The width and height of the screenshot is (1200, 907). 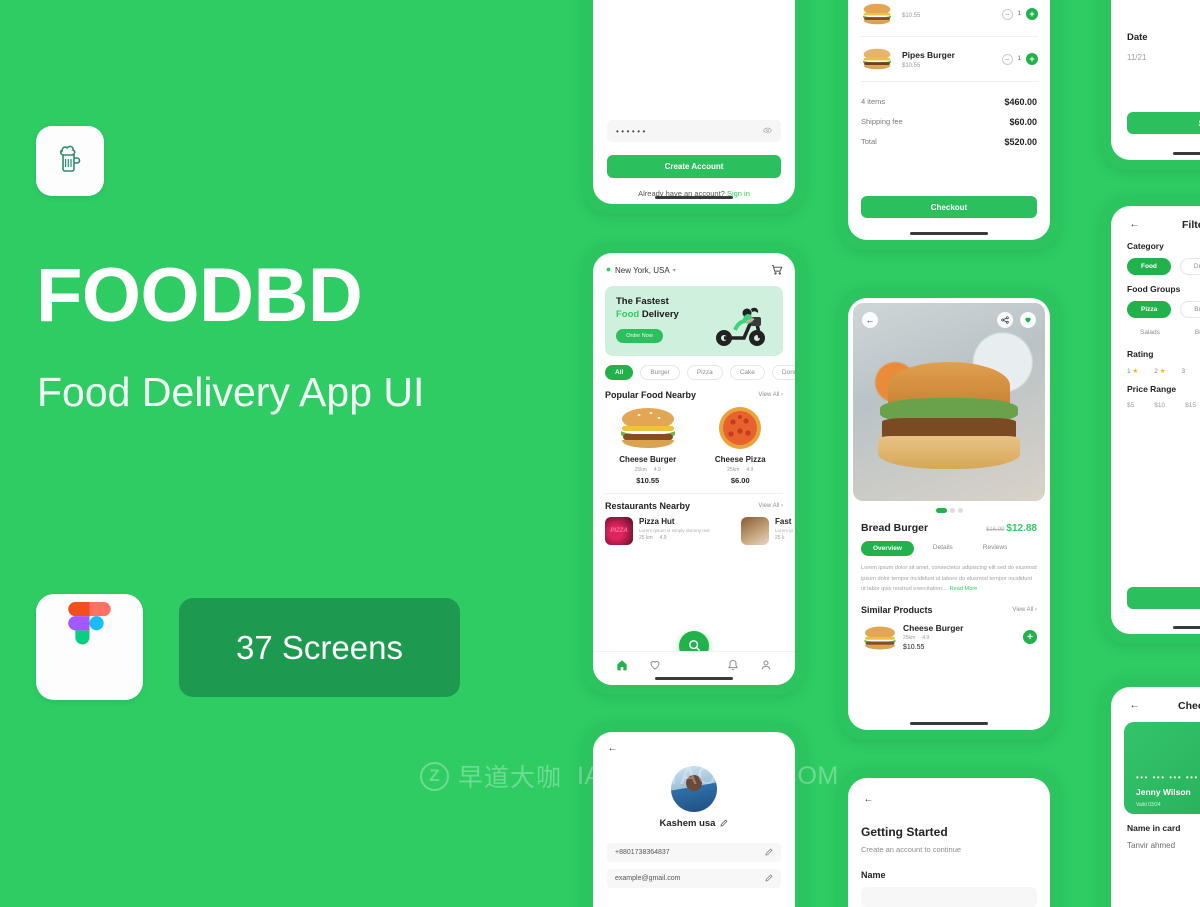 I want to click on watermark-badge-icon: Z, so click(x=434, y=776).